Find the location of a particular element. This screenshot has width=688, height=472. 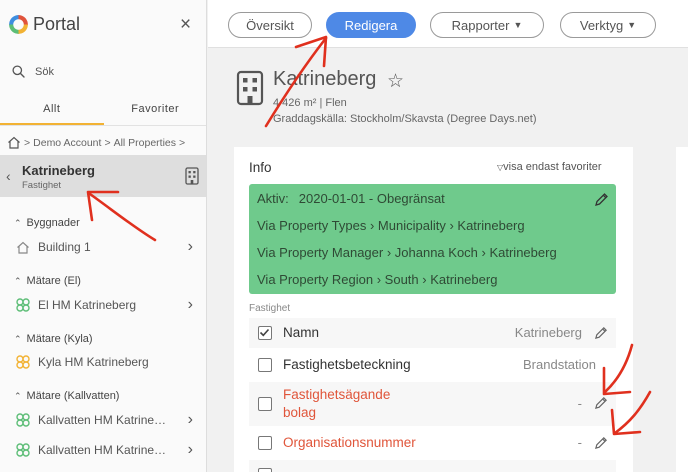

section-label-fastighet: Fastighet is located at coordinates (270, 308).